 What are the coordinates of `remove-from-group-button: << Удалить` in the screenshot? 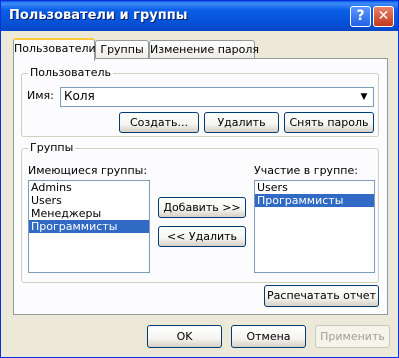 It's located at (202, 236).